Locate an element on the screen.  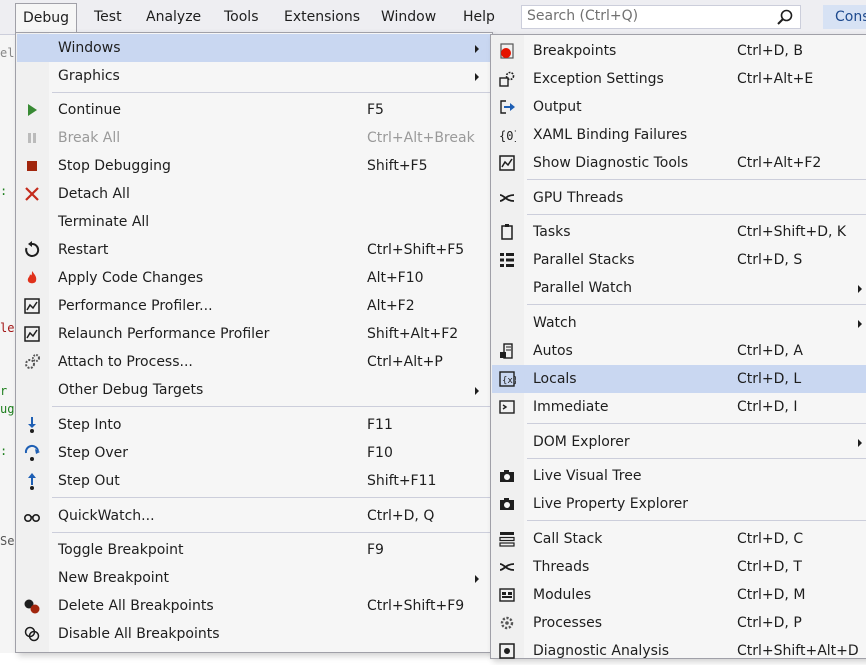
locals-icon: {x} is located at coordinates (507, 379).